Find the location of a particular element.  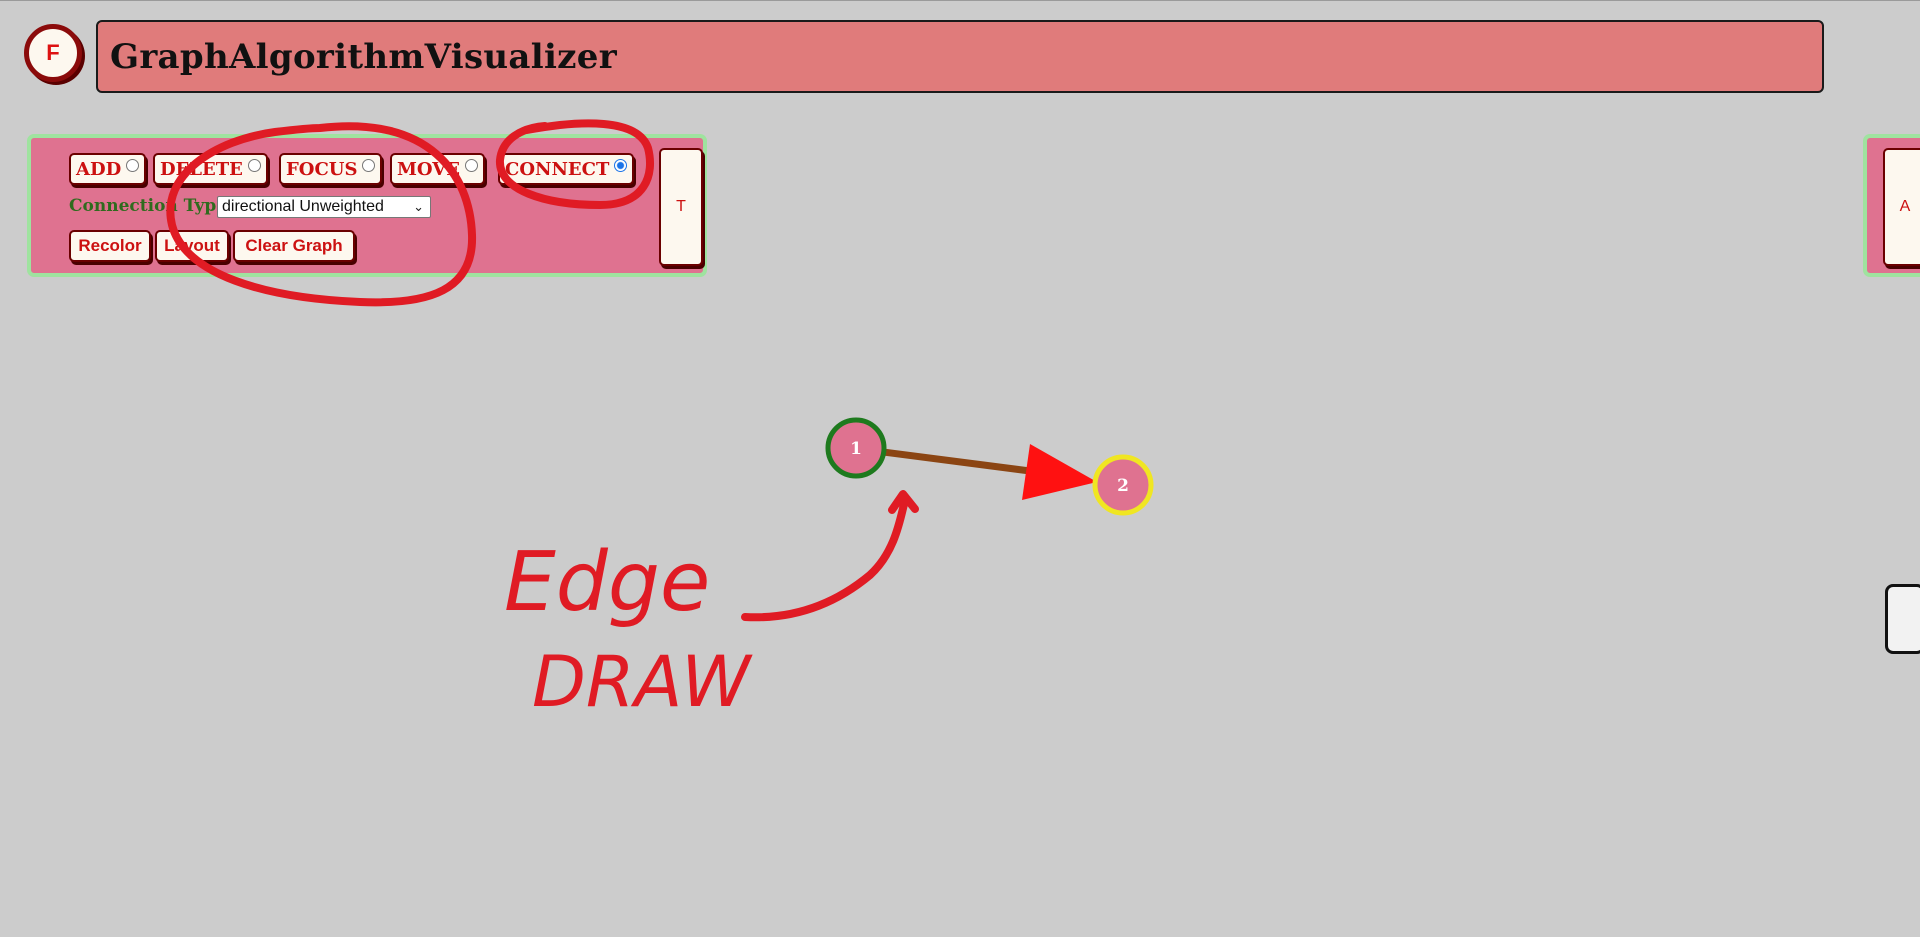

mode-move-label: MOVE is located at coordinates (428, 169).